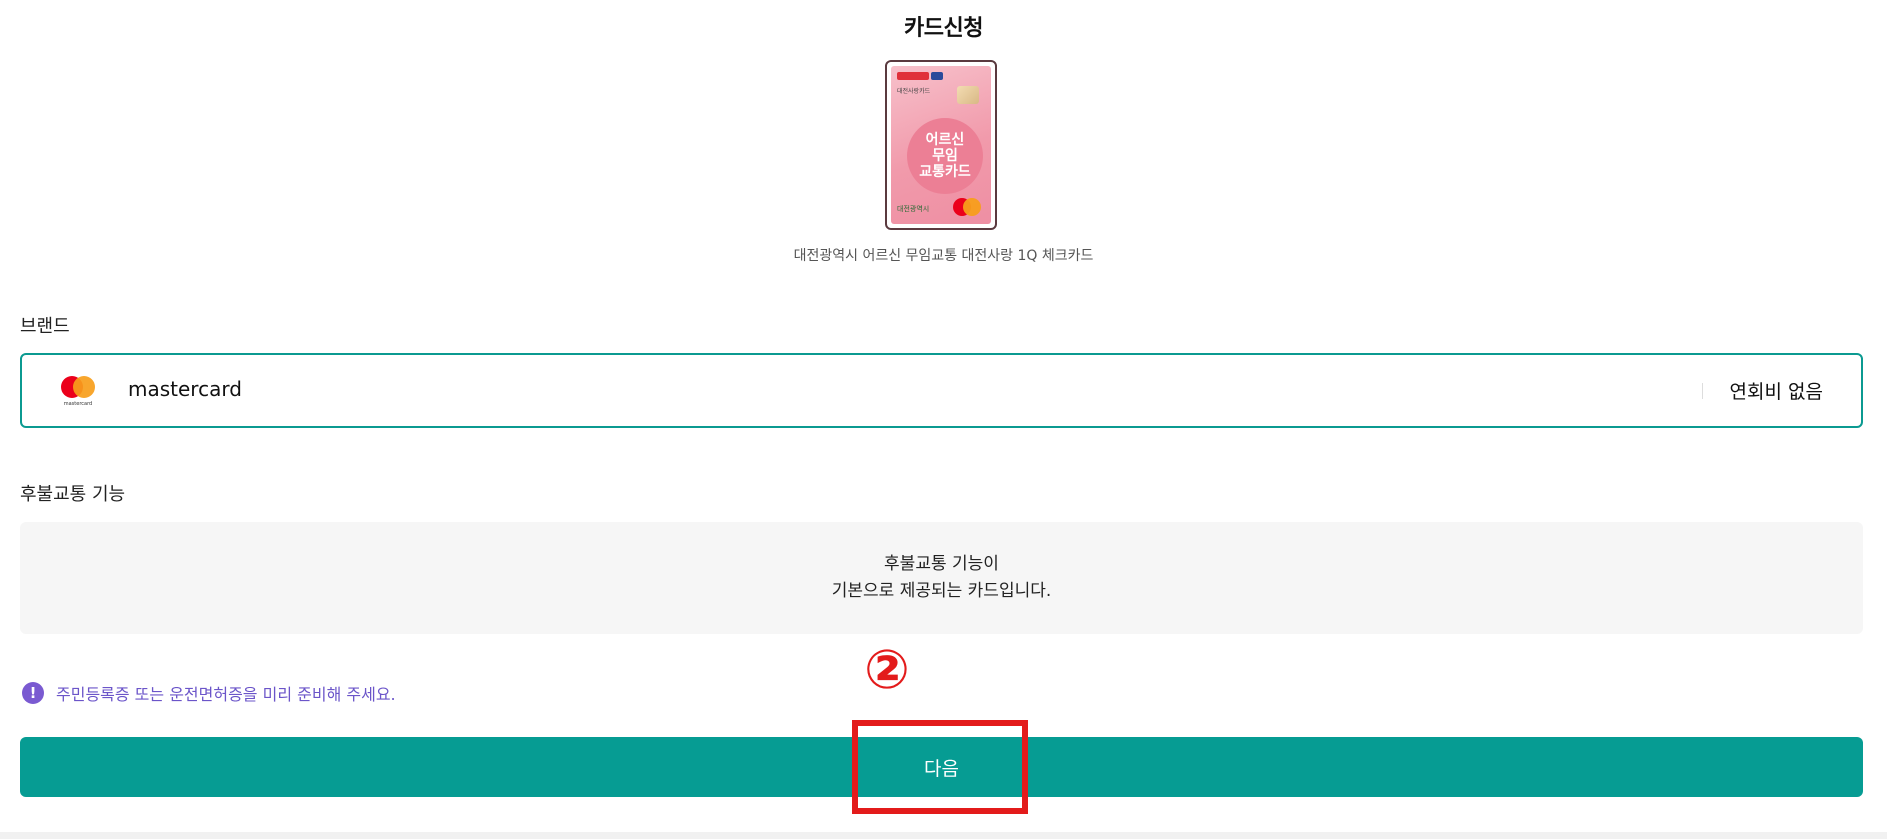 This screenshot has width=1887, height=839. Describe the element at coordinates (45, 326) in the screenshot. I see `brand-section-label: 브랜드` at that location.